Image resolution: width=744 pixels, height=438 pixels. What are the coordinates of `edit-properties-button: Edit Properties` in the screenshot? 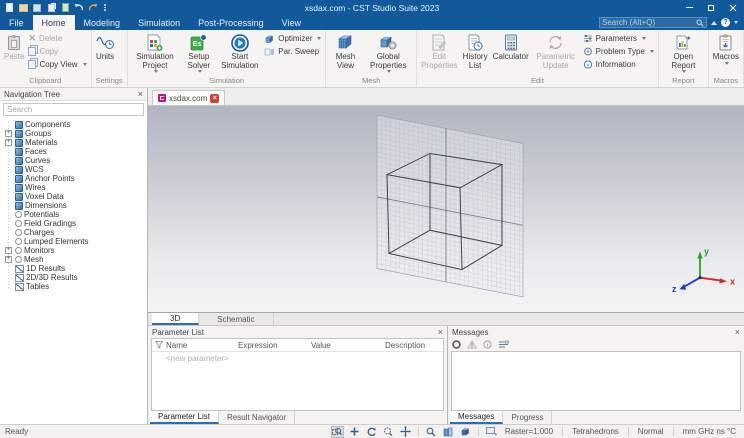 It's located at (439, 54).